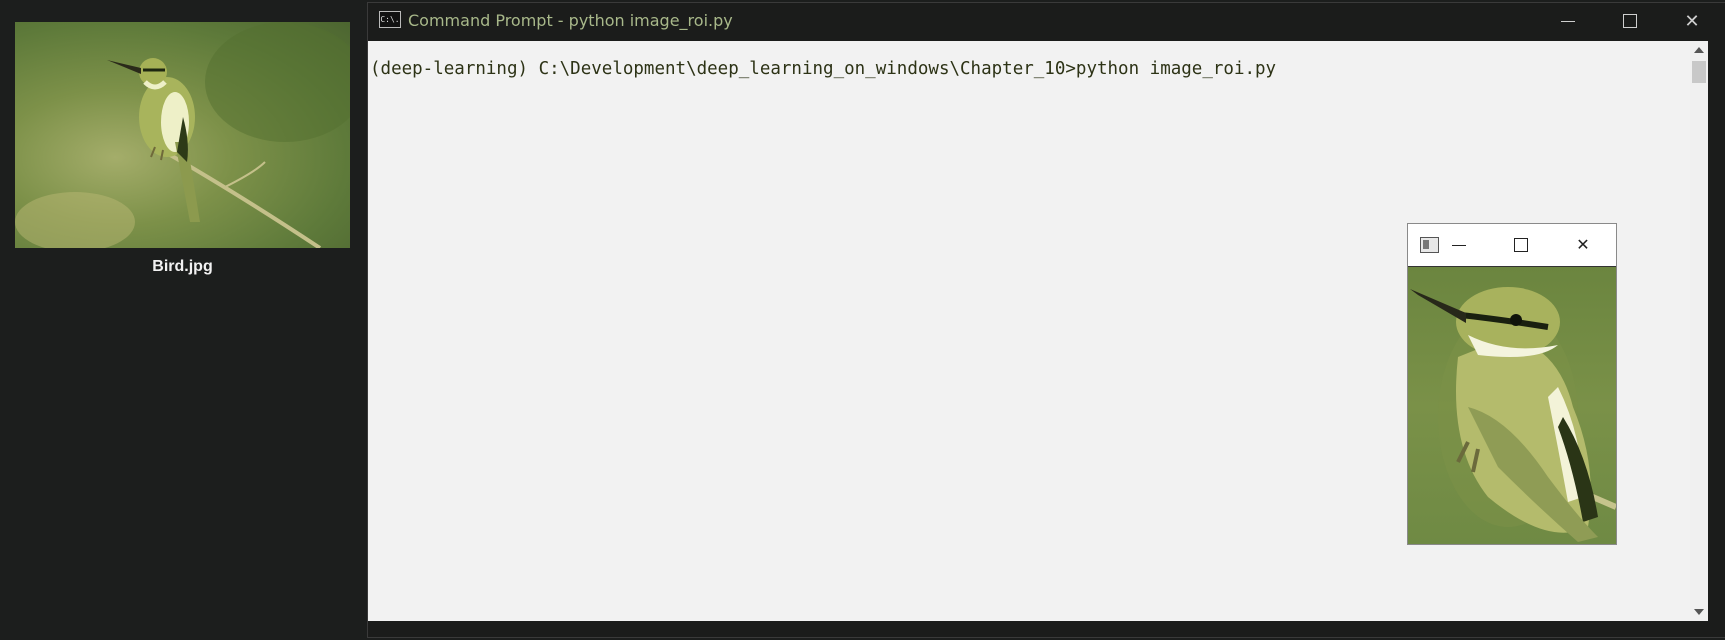  I want to click on scrollbar-thumb, so click(1699, 72).